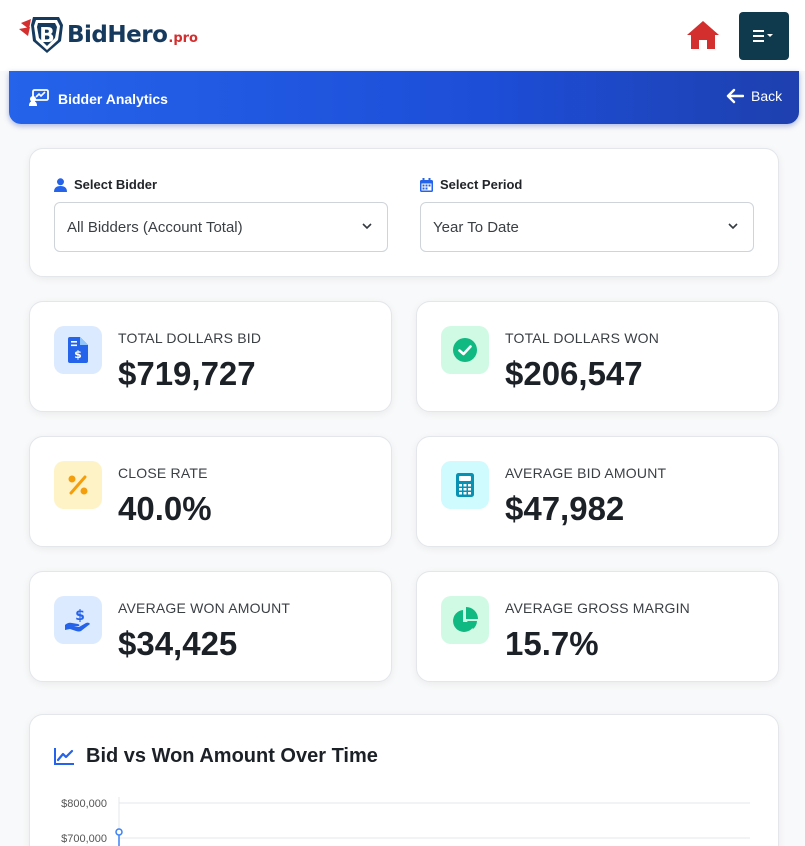 This screenshot has width=805, height=846. I want to click on stat-card-average-gross-margin: AVERAGE GROSS MARGIN 15.7%, so click(597, 626).